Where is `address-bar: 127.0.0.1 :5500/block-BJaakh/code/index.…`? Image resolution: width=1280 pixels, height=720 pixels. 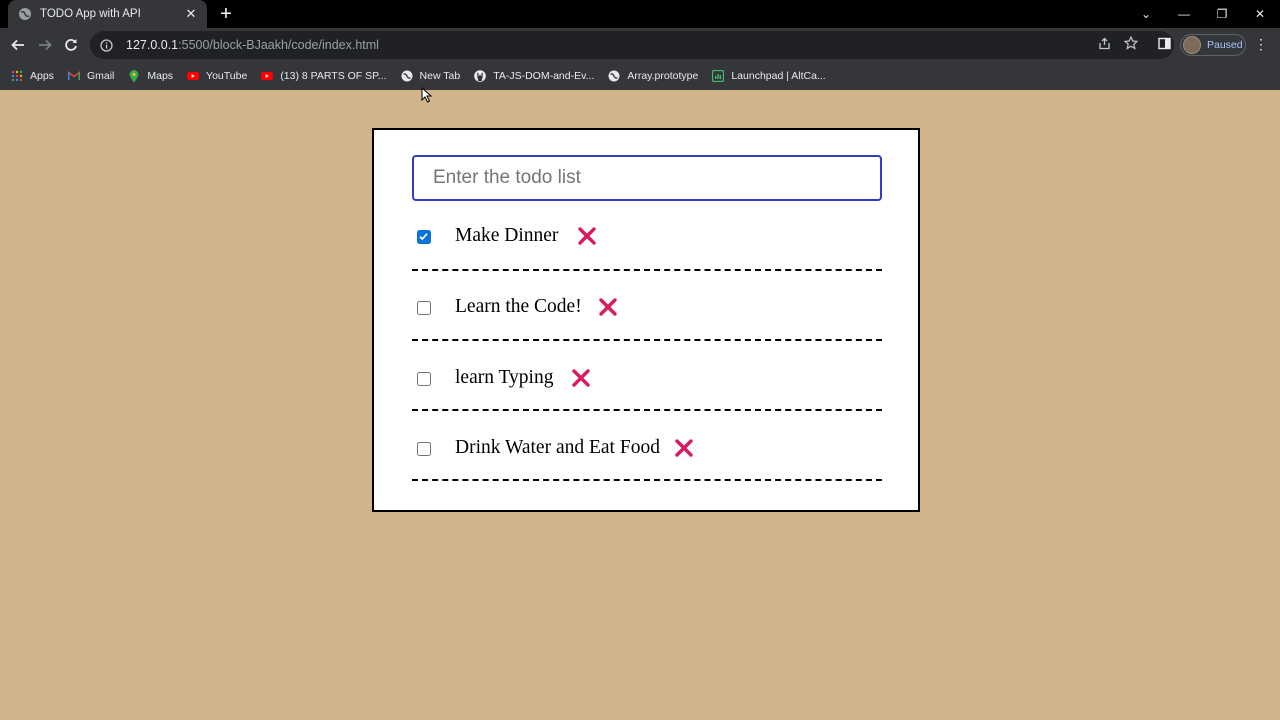 address-bar: 127.0.0.1 :5500/block-BJaakh/code/index.… is located at coordinates (632, 45).